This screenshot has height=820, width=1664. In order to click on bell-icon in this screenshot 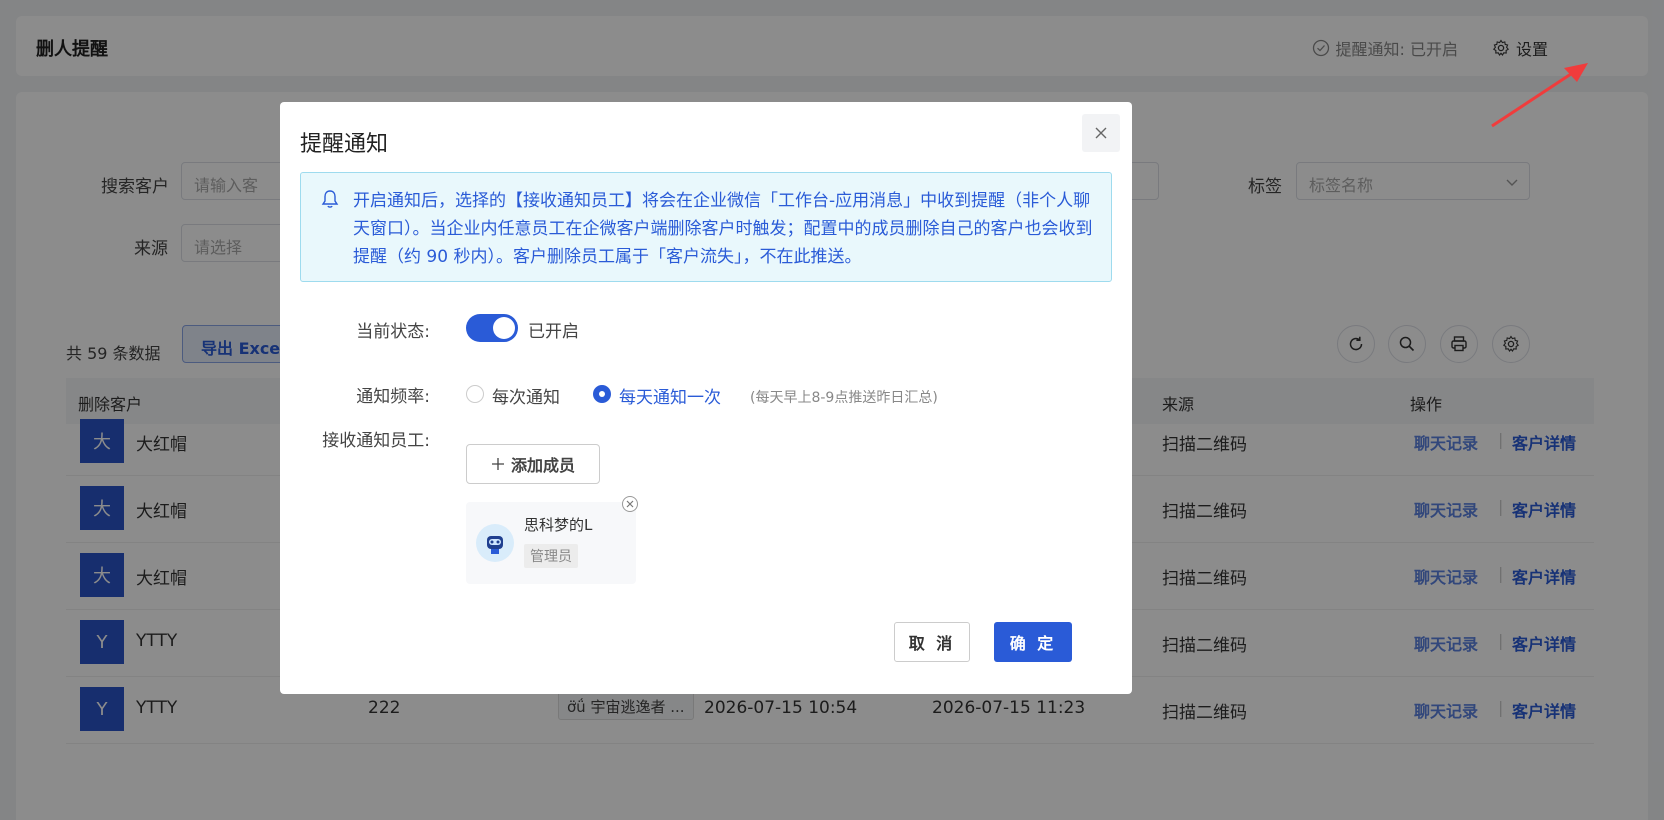, I will do `click(330, 199)`.